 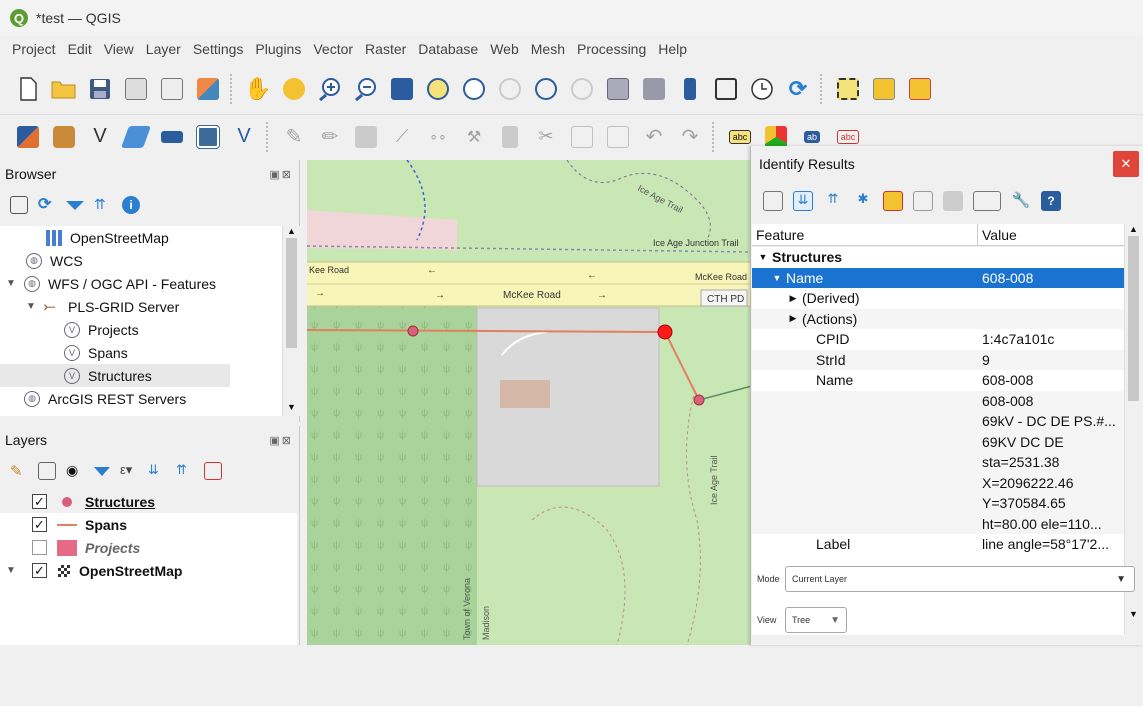 I want to click on zoom-next-button, so click(x=582, y=89).